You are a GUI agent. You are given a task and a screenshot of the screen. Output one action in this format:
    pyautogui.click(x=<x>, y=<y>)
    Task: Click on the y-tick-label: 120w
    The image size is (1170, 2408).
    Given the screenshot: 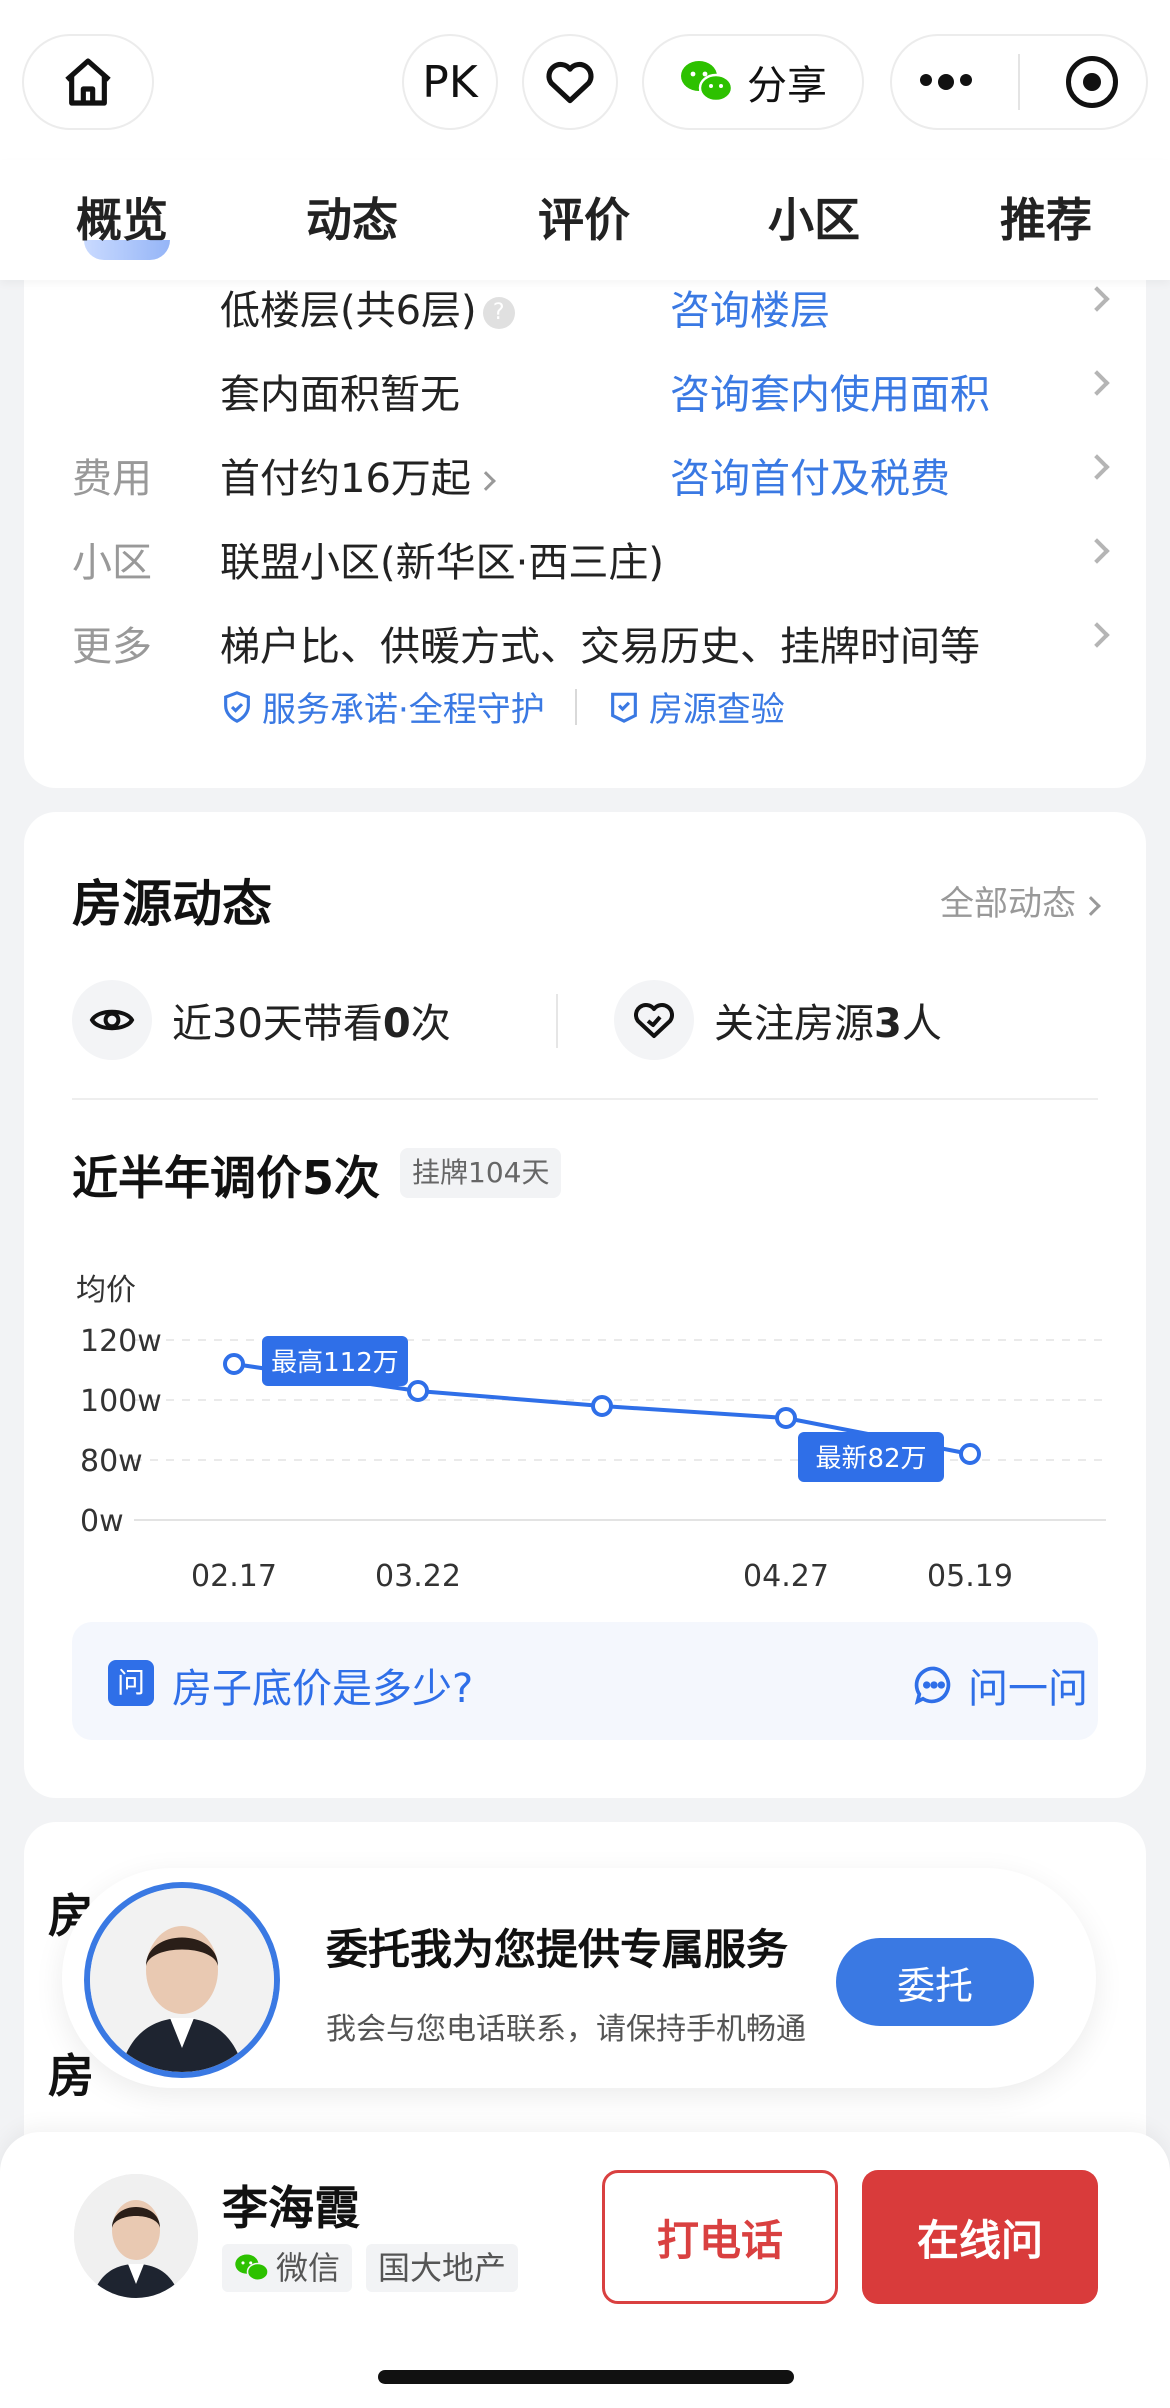 What is the action you would take?
    pyautogui.click(x=121, y=1341)
    